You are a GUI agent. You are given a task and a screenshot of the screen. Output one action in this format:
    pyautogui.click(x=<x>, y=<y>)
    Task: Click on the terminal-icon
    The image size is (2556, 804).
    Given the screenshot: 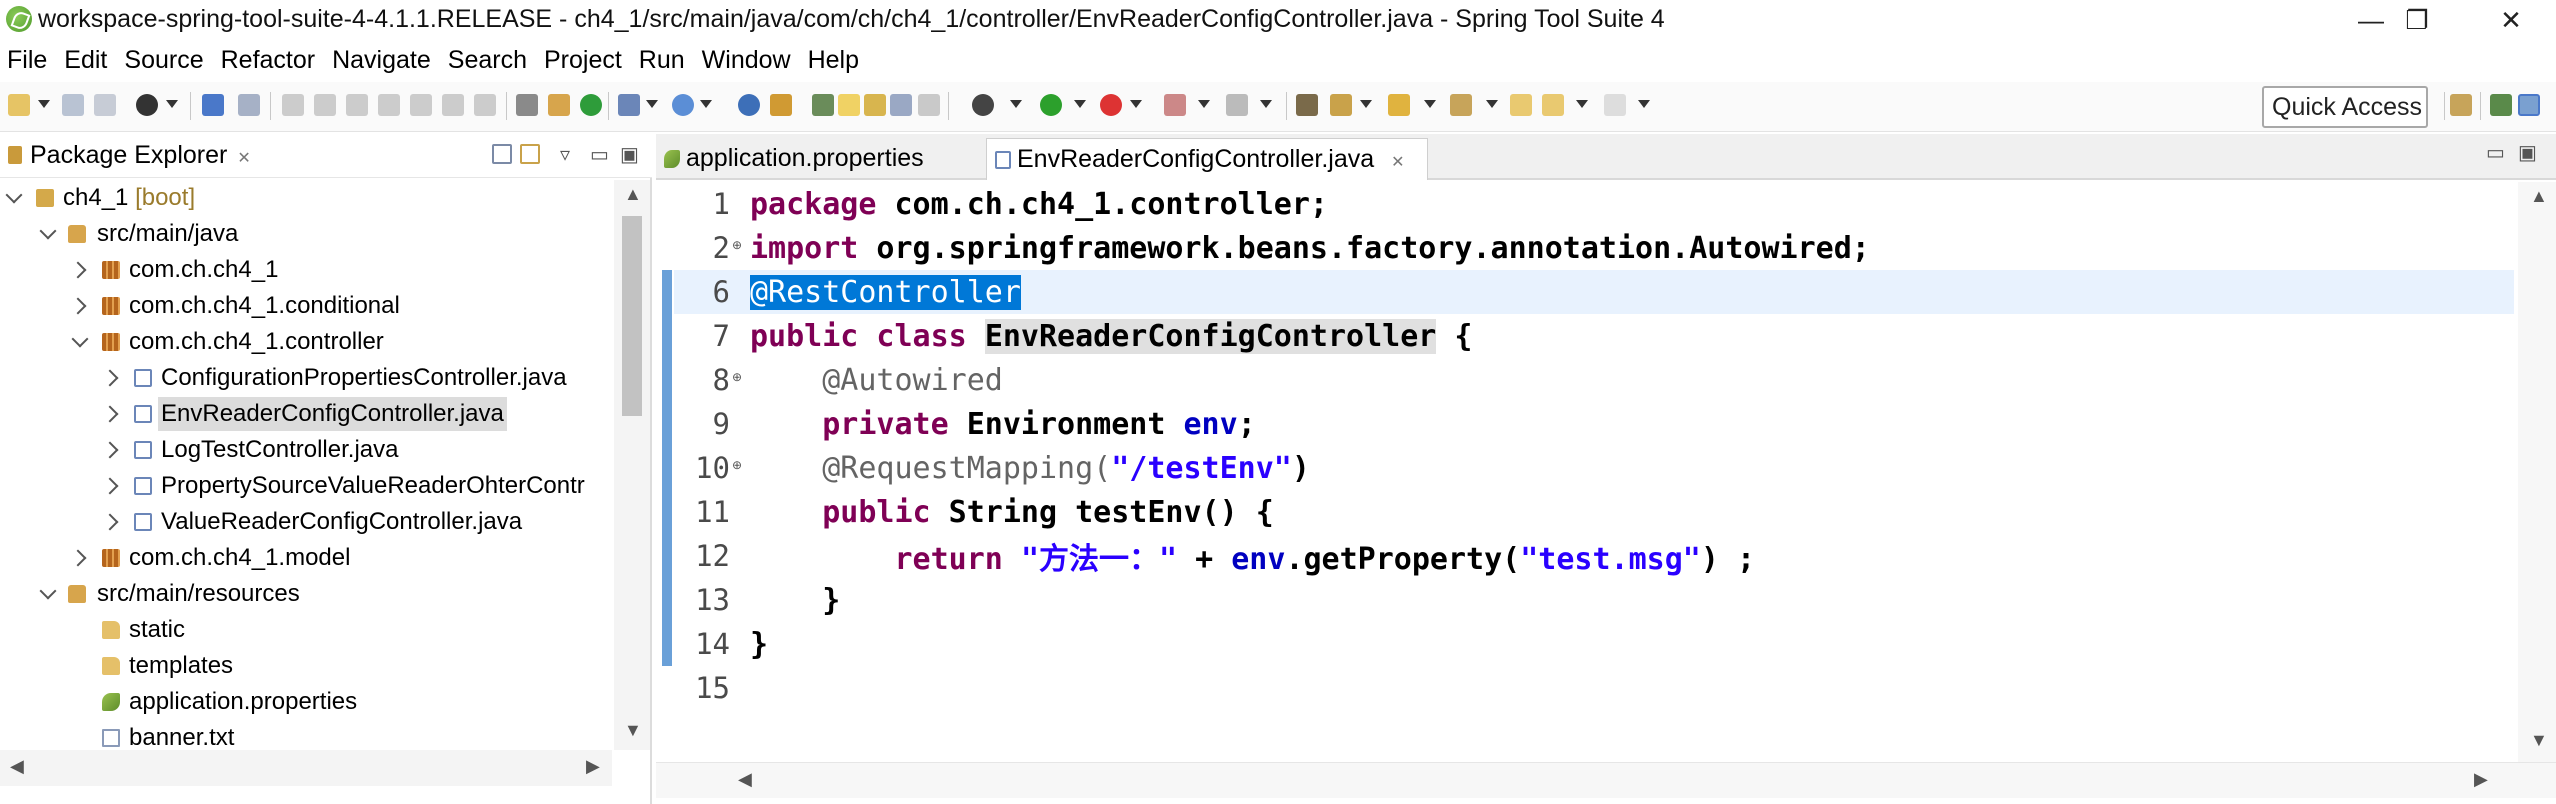 What is the action you would take?
    pyautogui.click(x=213, y=105)
    